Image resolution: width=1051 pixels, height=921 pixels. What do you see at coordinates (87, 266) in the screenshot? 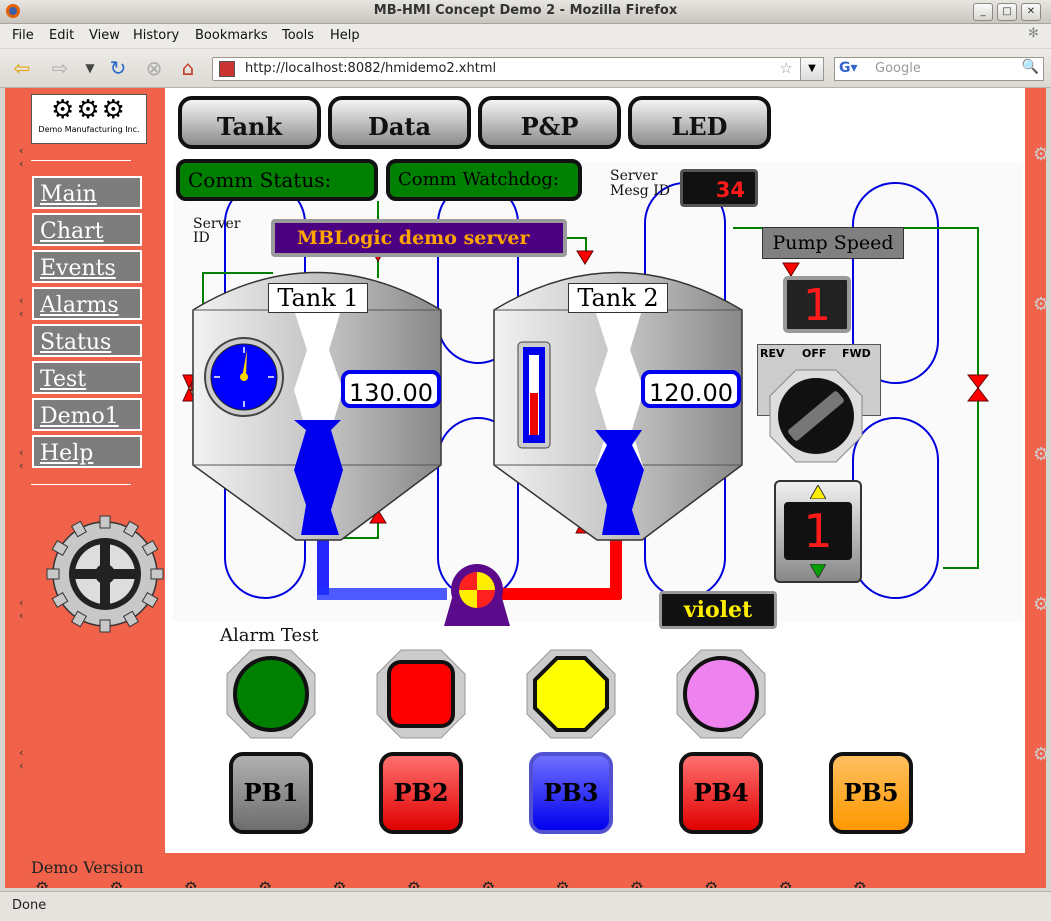
I see `sidebar-item-events: Events` at bounding box center [87, 266].